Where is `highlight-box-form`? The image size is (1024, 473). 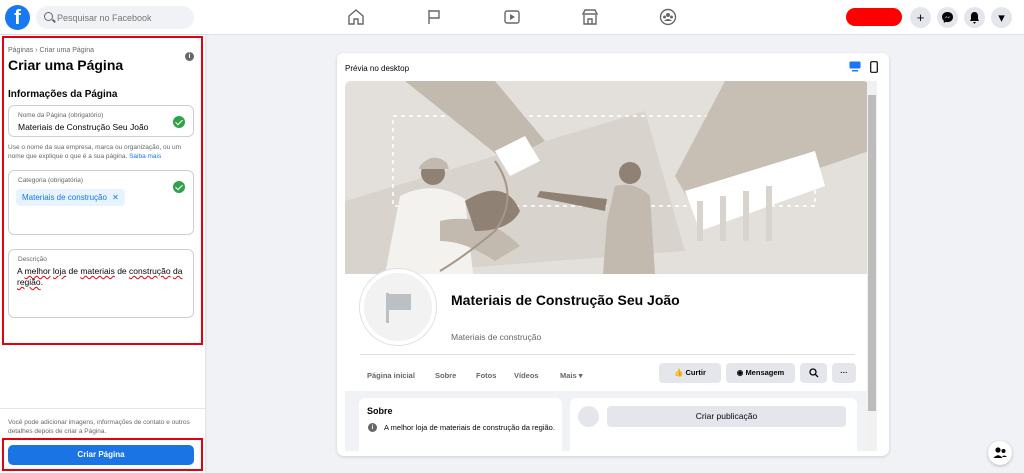 highlight-box-form is located at coordinates (102, 190).